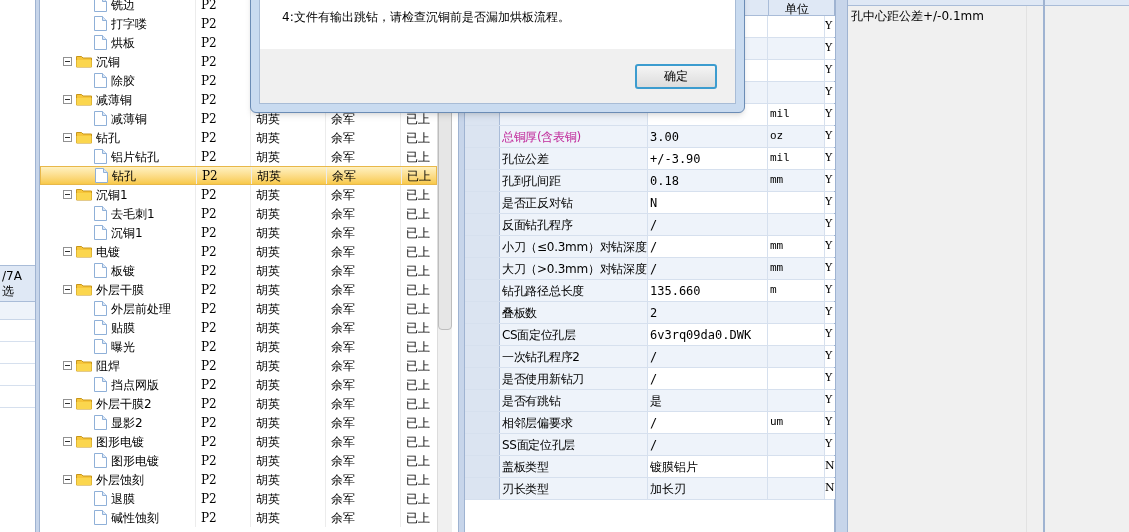 This screenshot has height=532, width=1129. Describe the element at coordinates (238, 289) in the screenshot. I see `tree-row: 外层干膜 P2 胡英 余军 已上` at that location.